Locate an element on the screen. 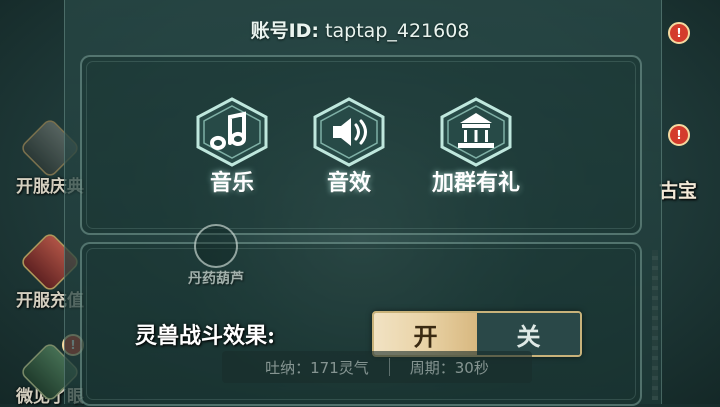 The image size is (720, 407). toggle-off-option: 关 is located at coordinates (528, 334).